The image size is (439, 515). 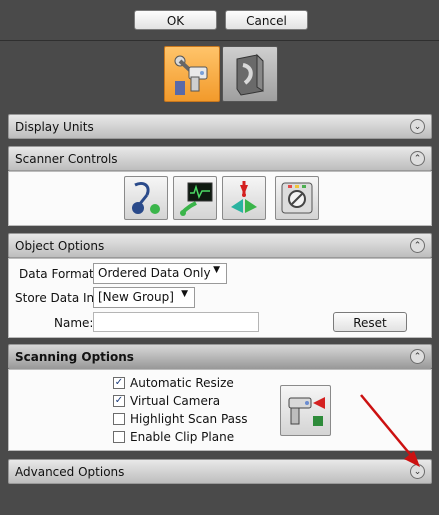 I want to click on settings-panel-button, so click(x=297, y=198).